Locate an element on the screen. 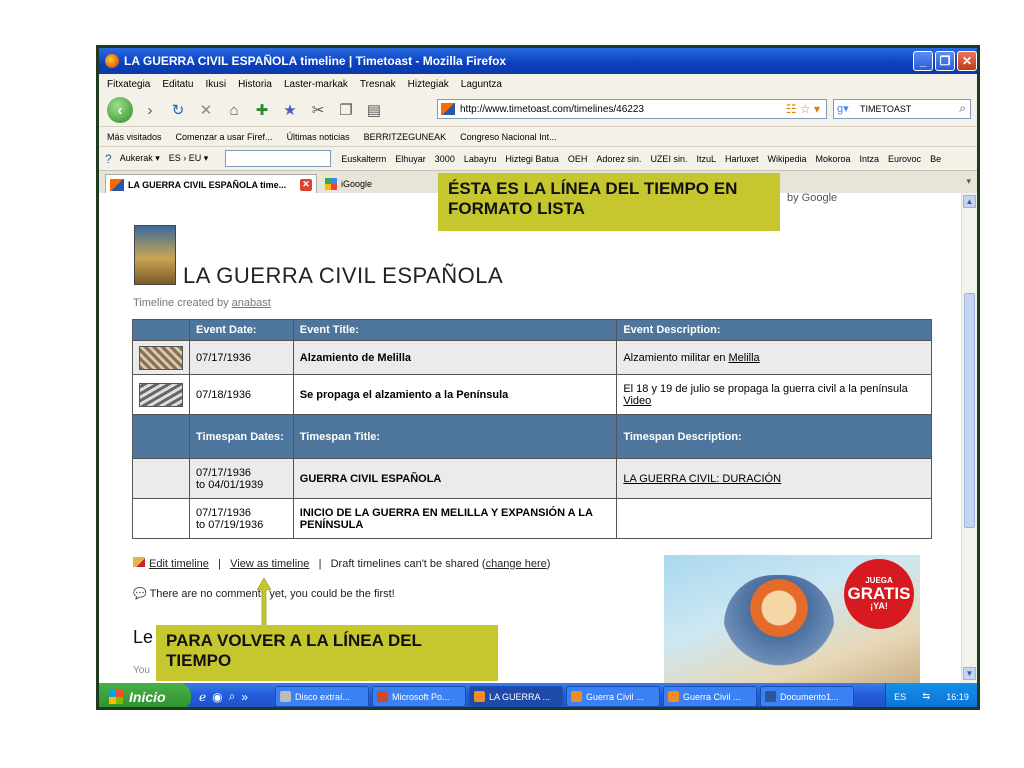 This screenshot has width=1024, height=768. change-here-link: change here is located at coordinates (516, 564).